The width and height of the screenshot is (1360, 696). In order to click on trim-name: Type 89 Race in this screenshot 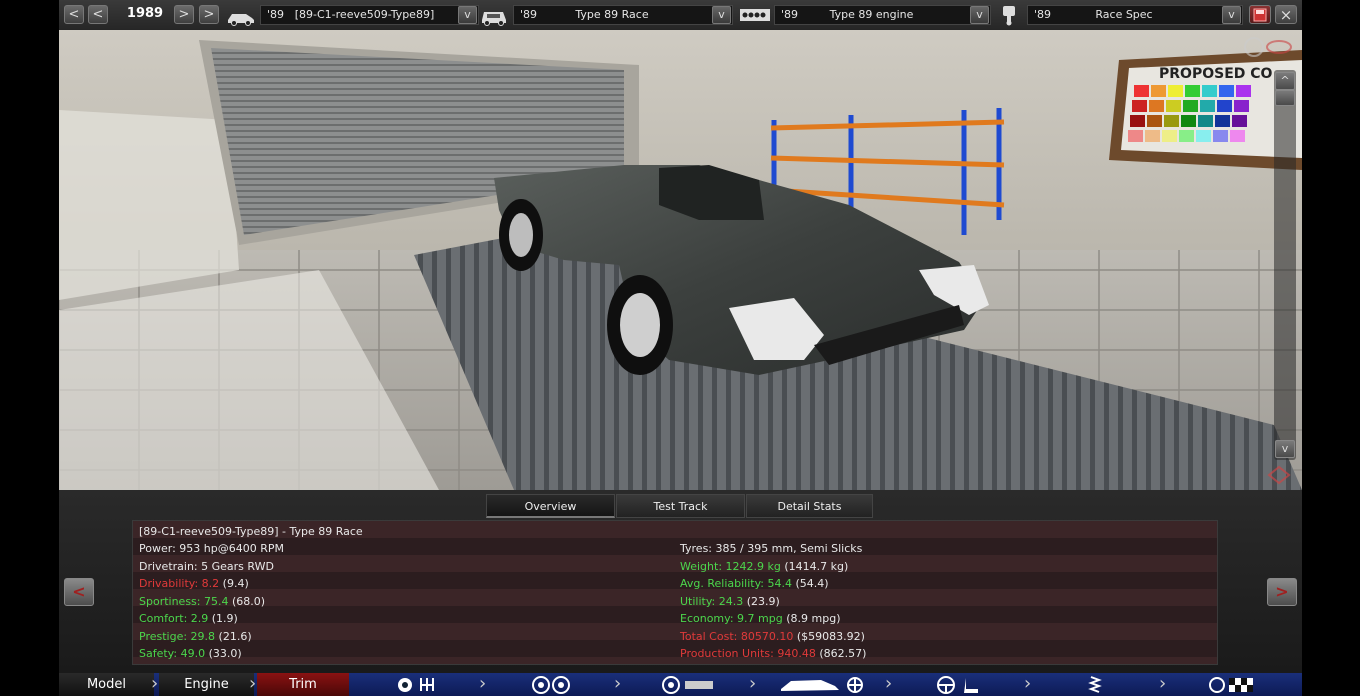, I will do `click(612, 14)`.